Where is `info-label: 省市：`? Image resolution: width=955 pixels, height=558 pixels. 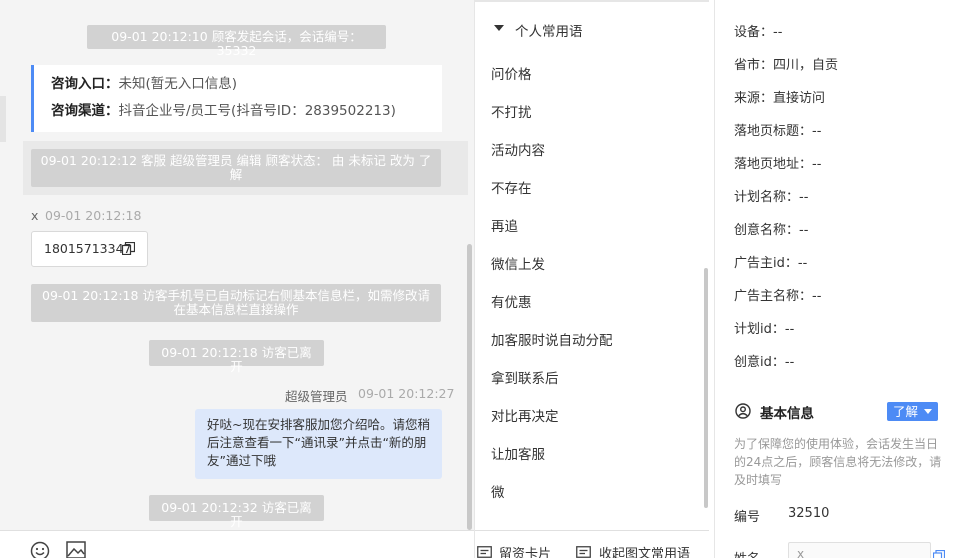 info-label: 省市： is located at coordinates (754, 65).